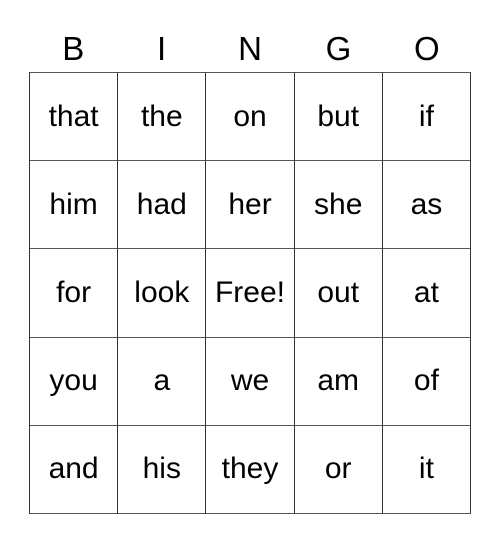  I want to click on header-letter-text: O, so click(426, 48).